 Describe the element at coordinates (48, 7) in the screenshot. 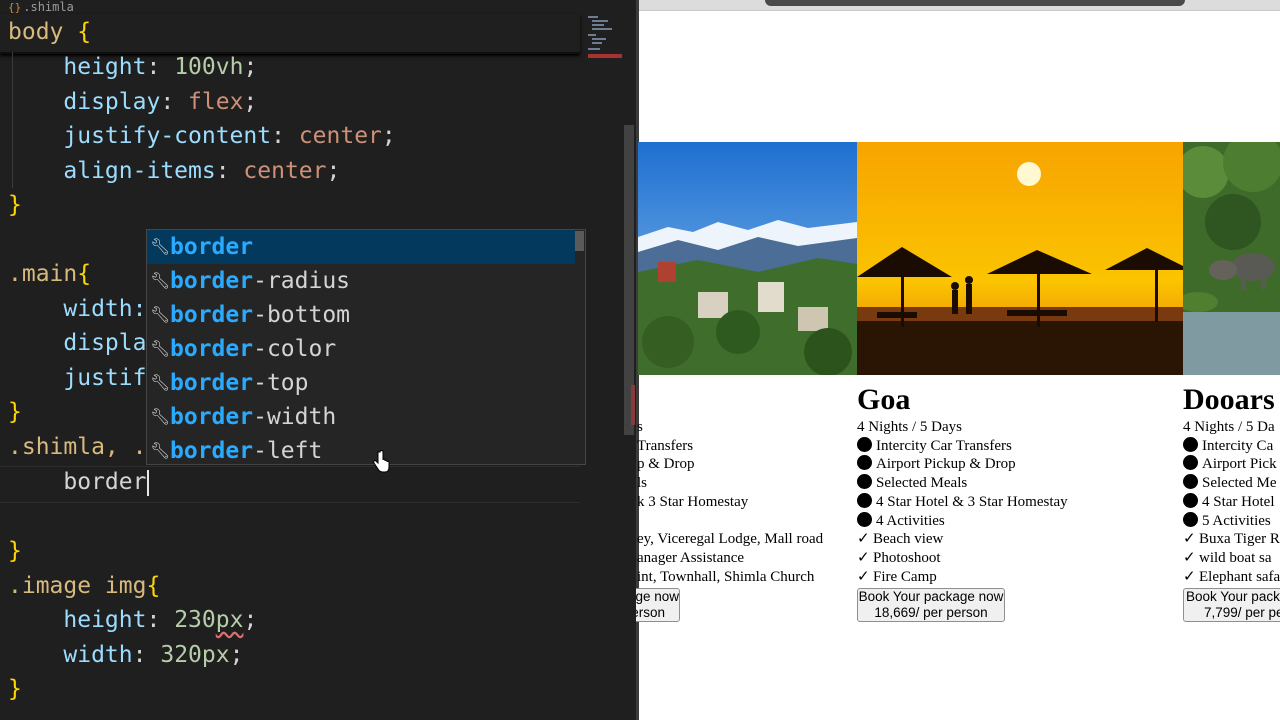

I see `breadcrumb-label: .shimla` at that location.